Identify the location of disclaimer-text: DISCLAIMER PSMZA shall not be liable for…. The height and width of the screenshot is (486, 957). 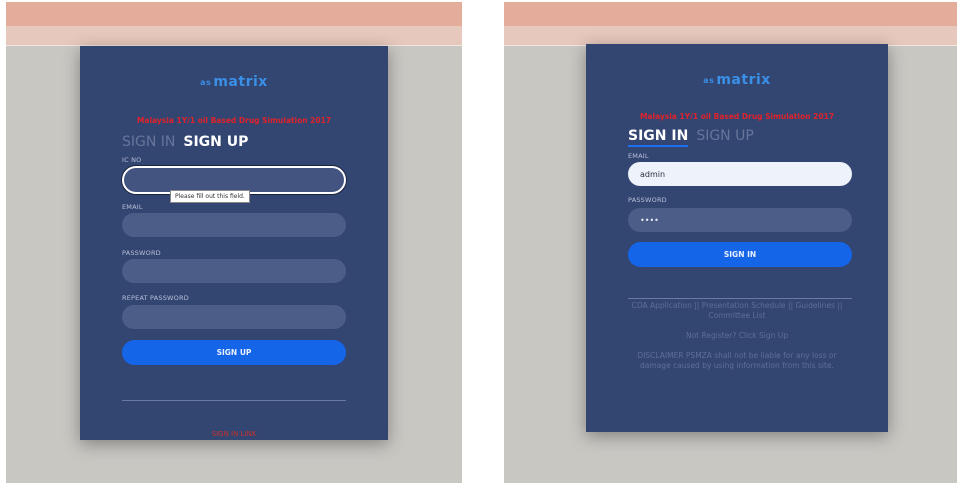
(737, 360).